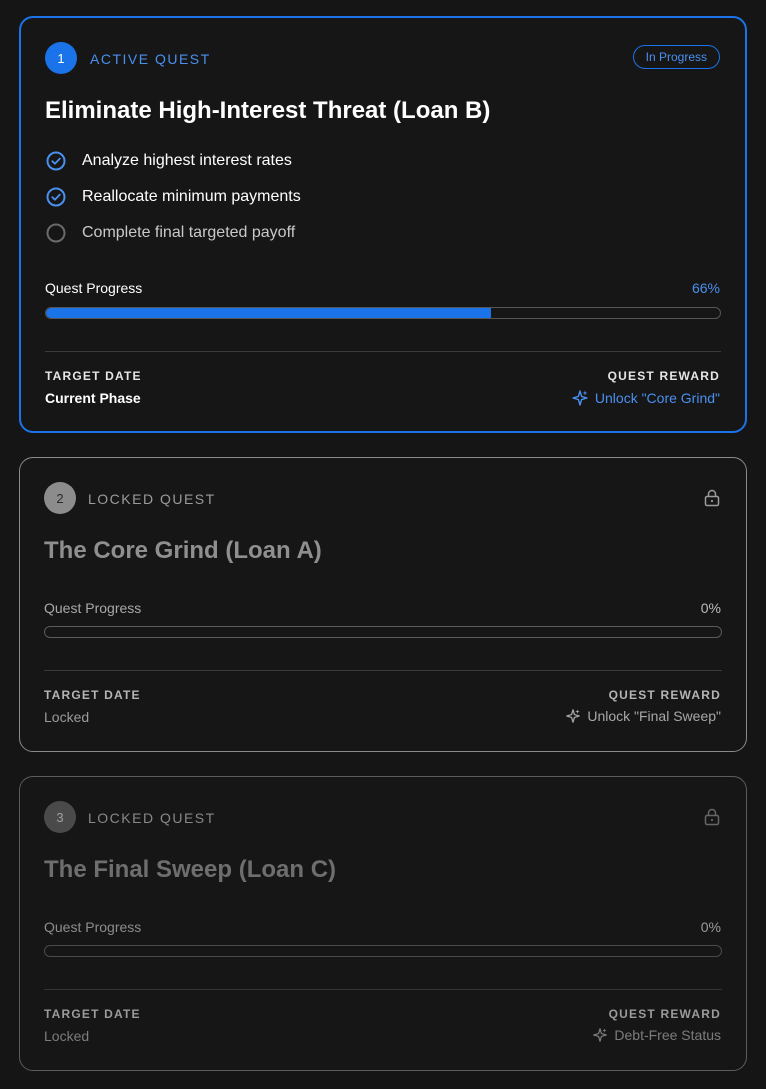  I want to click on quest-number-badge: 1, so click(61, 58).